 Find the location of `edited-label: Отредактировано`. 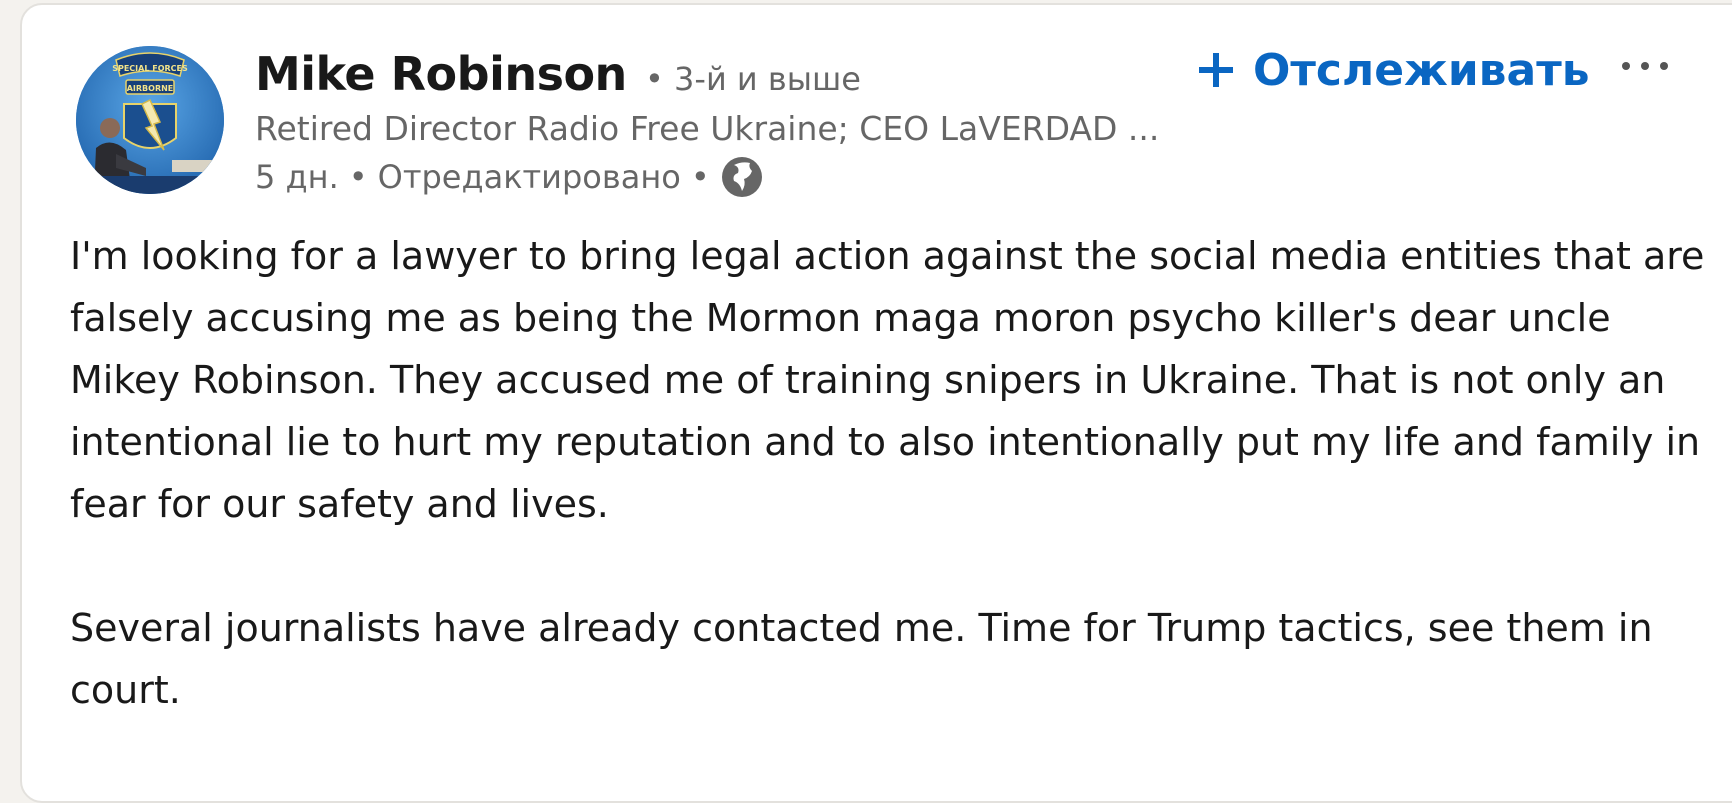

edited-label: Отредактировано is located at coordinates (529, 177).